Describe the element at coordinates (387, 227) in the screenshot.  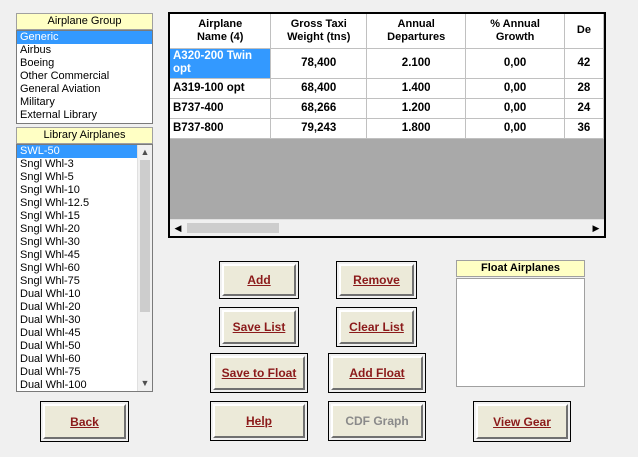
I see `grid-horizontal-scrollbar: ◀ ▶` at that location.